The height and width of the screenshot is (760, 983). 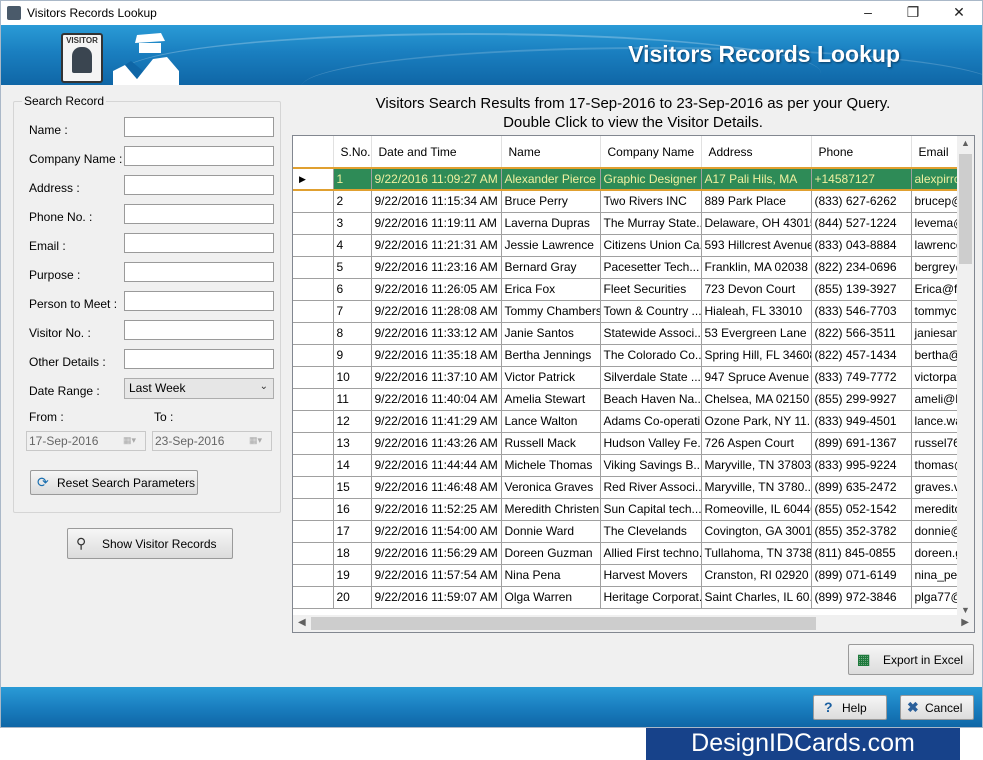 What do you see at coordinates (352, 152) in the screenshot?
I see `column-header-sno: S.No.` at bounding box center [352, 152].